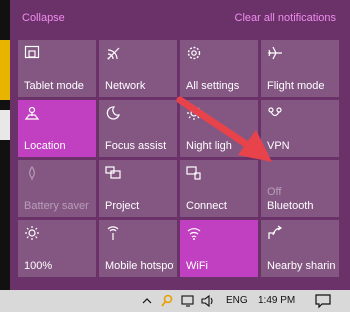 The width and height of the screenshot is (350, 312). Describe the element at coordinates (57, 188) in the screenshot. I see `tile-battery-saver: Battery saver` at that location.